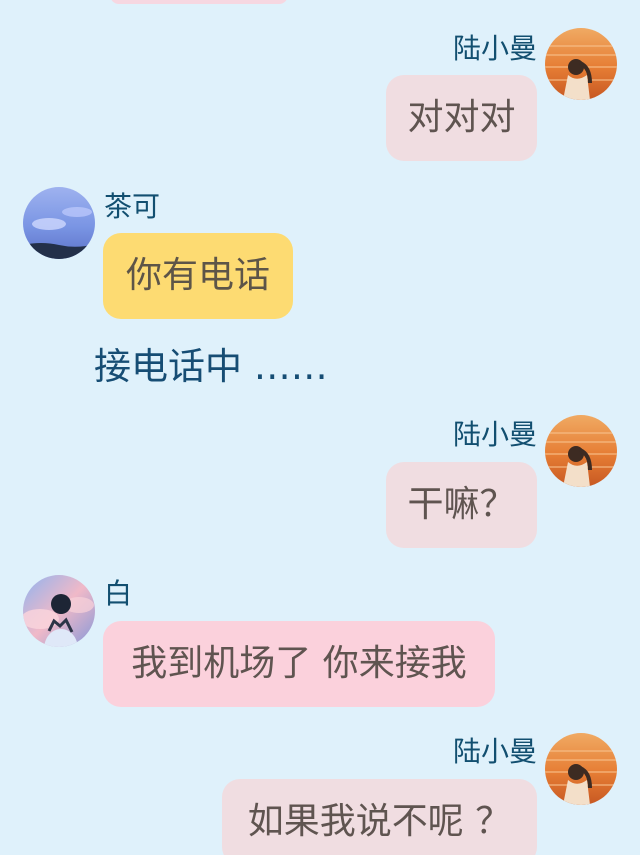  What do you see at coordinates (198, 276) in the screenshot?
I see `message-bubble: 你有电话` at bounding box center [198, 276].